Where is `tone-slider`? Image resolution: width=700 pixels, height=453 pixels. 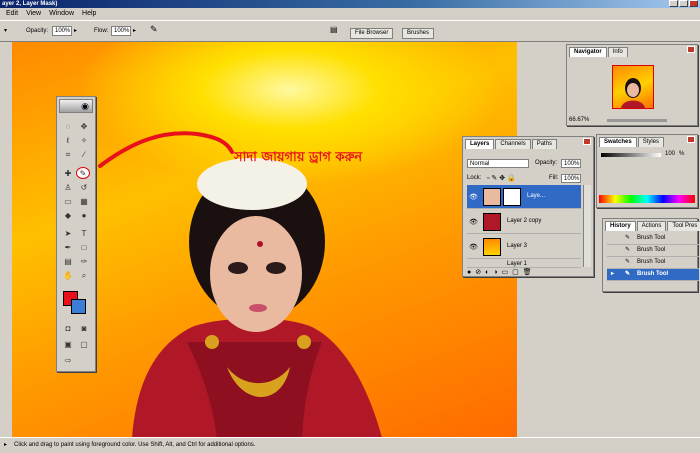
tone-slider is located at coordinates (631, 155).